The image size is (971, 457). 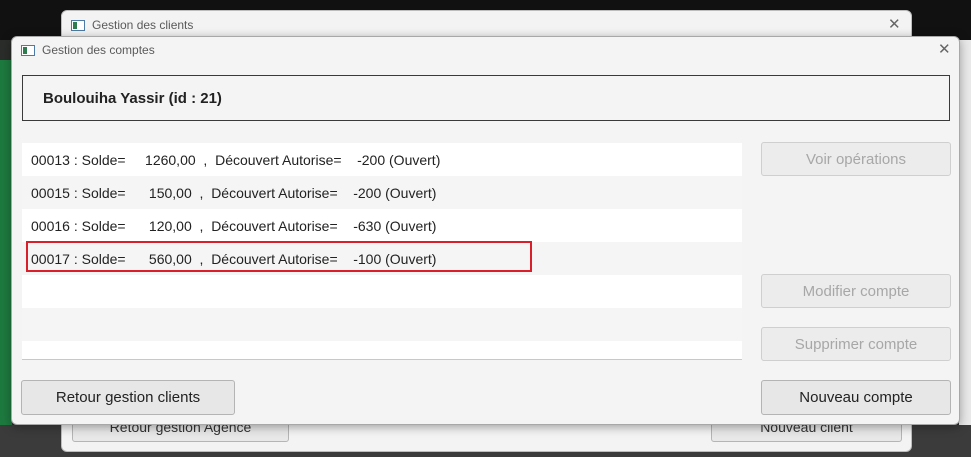 I want to click on accounts-window-title: Gestion des comptes, so click(x=98, y=50).